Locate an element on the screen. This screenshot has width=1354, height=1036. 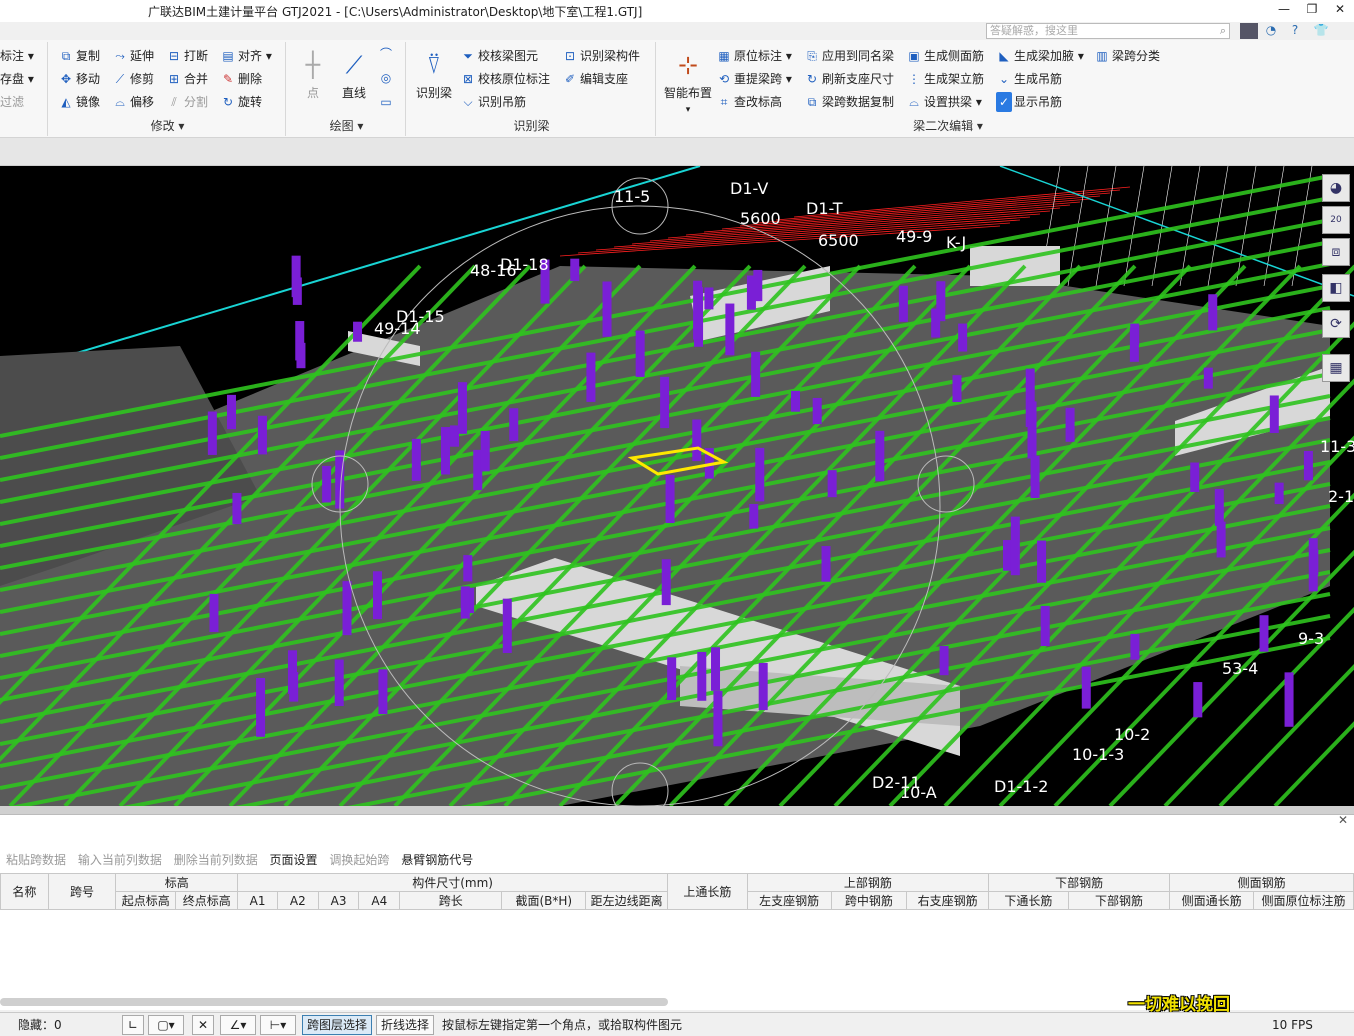
identify-hanger-button: ⌵ 识别吊筋 is located at coordinates (493, 102).